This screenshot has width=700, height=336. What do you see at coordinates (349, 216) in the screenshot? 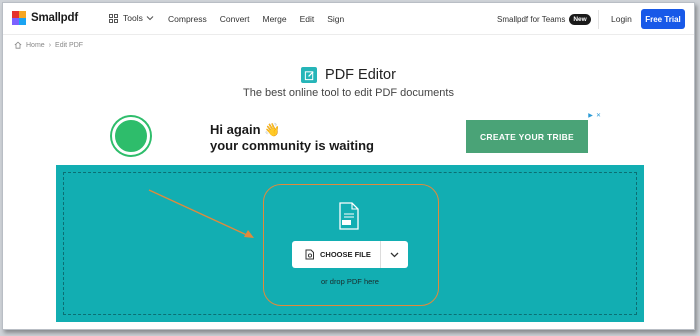
I see `pdf-file-icon` at bounding box center [349, 216].